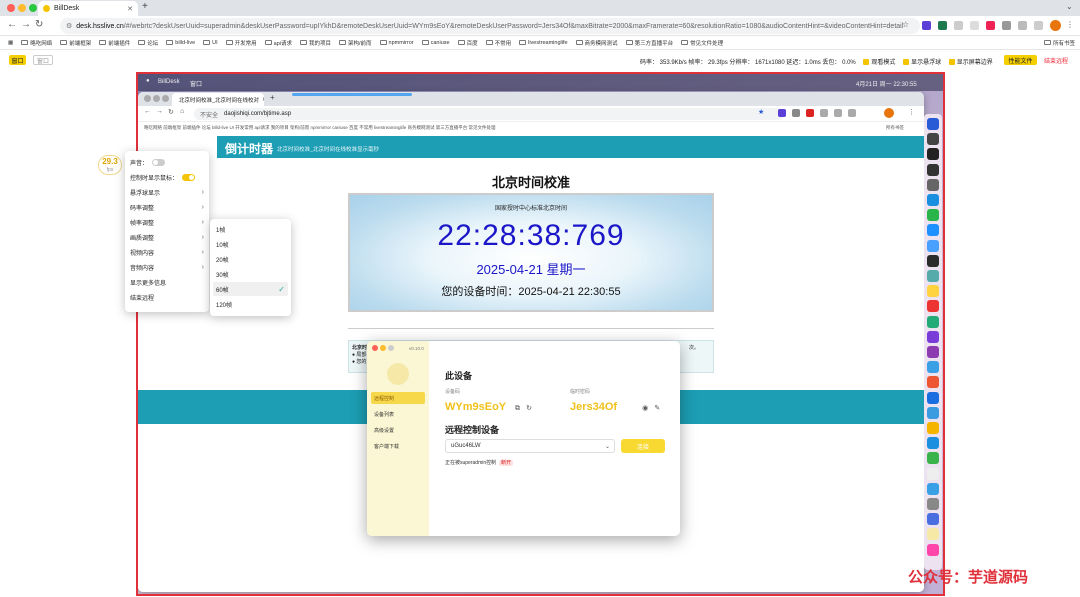  What do you see at coordinates (911, 112) in the screenshot?
I see `inner-menu-icon: ⋮` at bounding box center [911, 112].